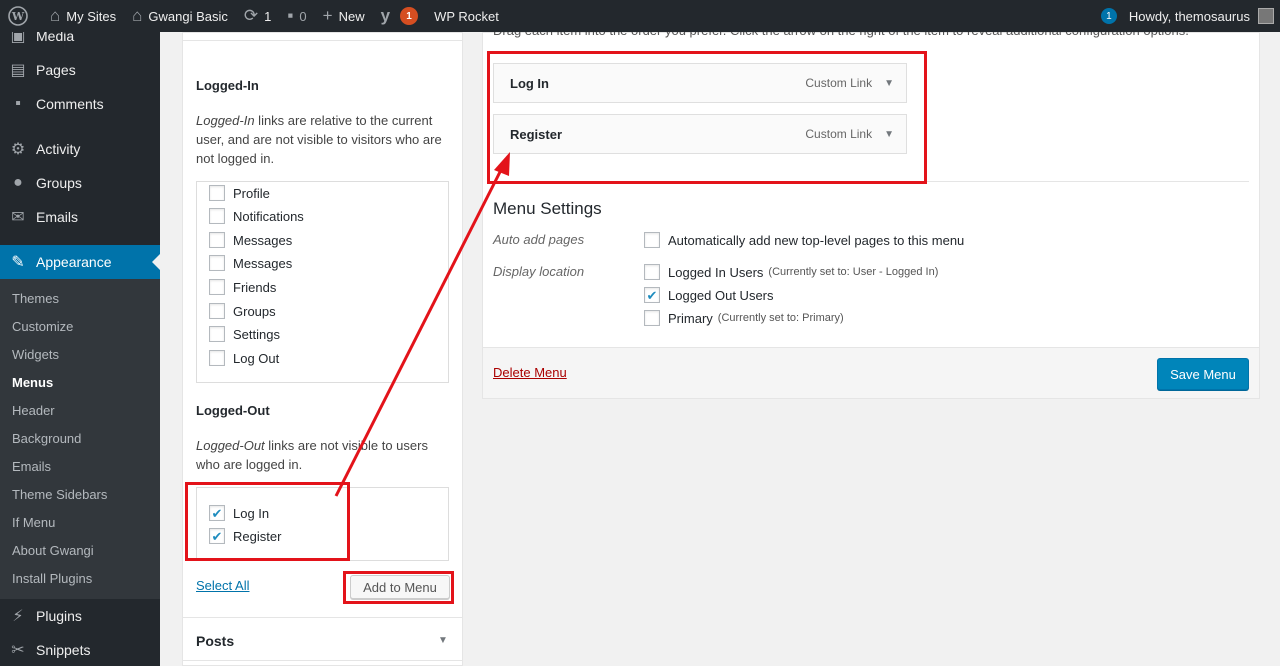 The width and height of the screenshot is (1280, 666). I want to click on display-location-label: Display location, so click(539, 271).